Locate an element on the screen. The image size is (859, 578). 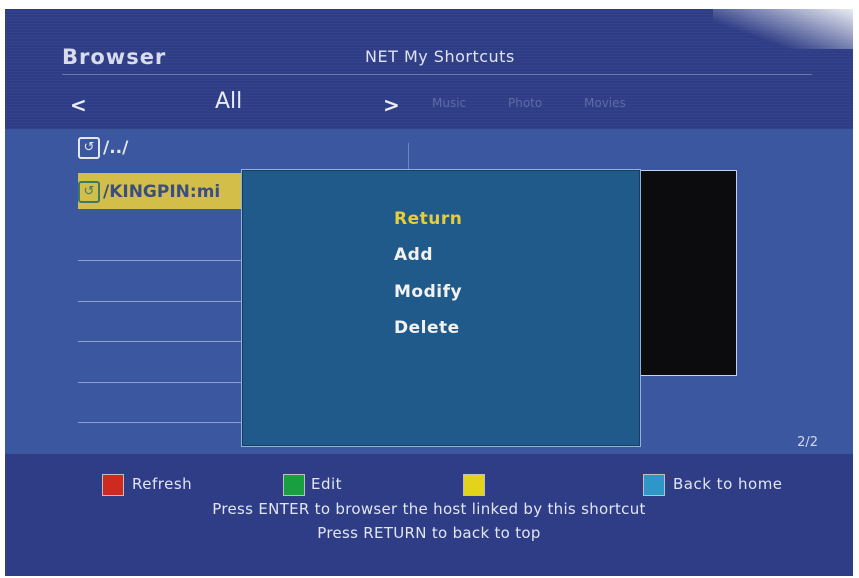
yellow-key-icon is located at coordinates (474, 485).